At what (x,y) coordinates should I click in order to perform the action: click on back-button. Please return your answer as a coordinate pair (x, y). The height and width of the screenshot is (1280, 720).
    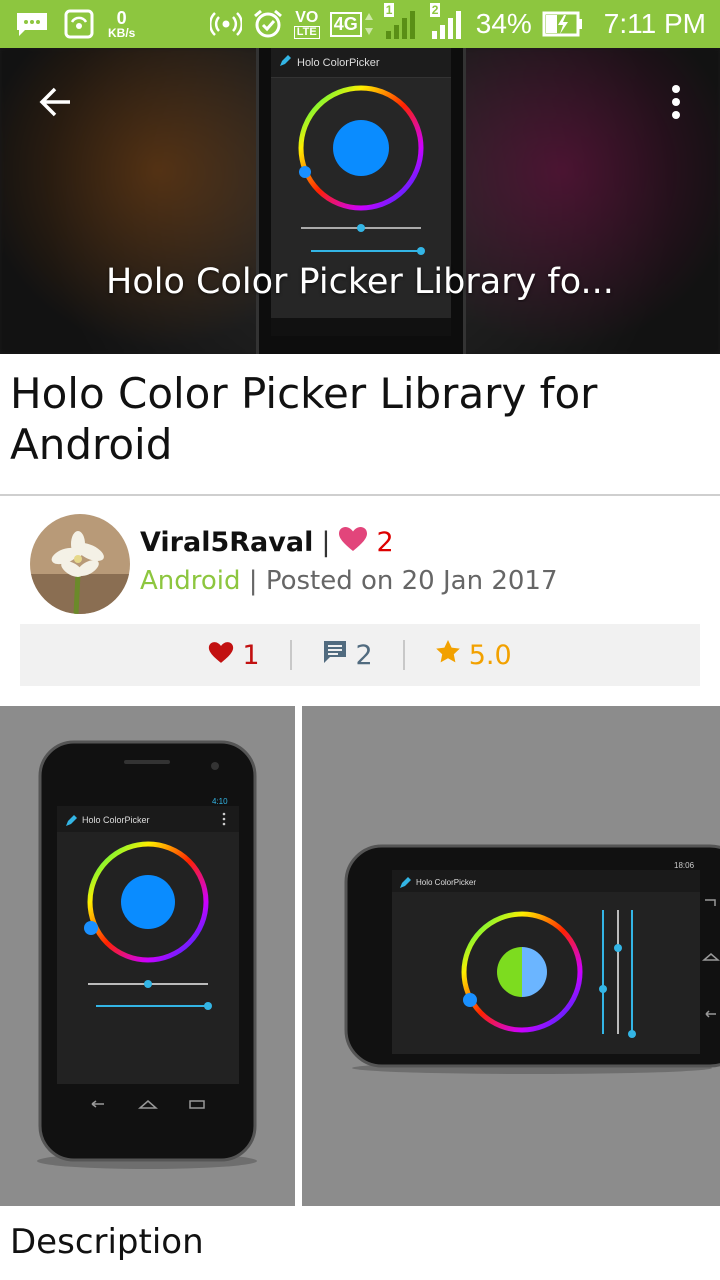
    Looking at the image, I should click on (56, 104).